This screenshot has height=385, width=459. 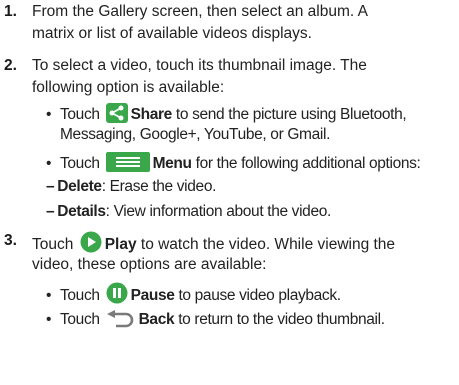 I want to click on step-text: following option is available:, so click(x=128, y=87).